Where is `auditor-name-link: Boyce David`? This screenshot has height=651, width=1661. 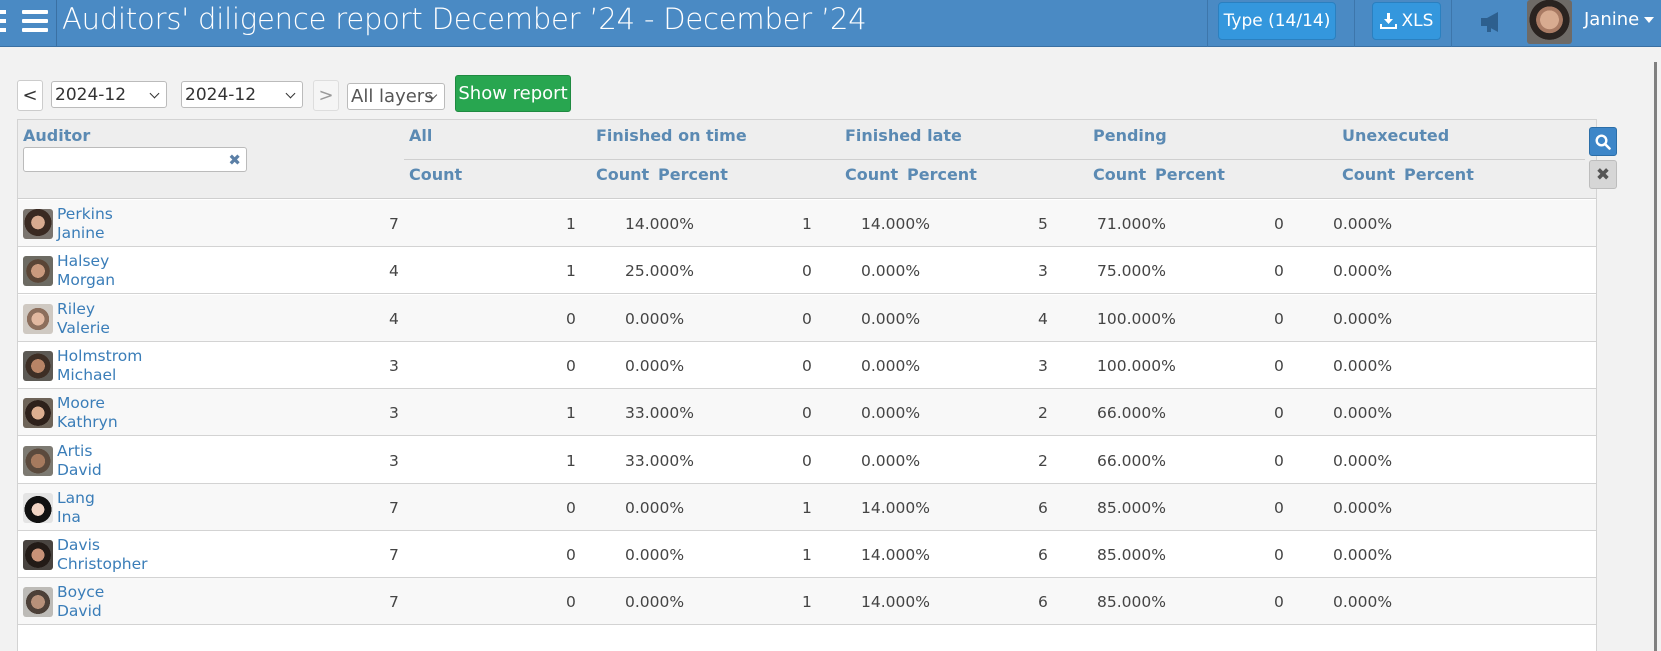
auditor-name-link: Boyce David is located at coordinates (80, 602).